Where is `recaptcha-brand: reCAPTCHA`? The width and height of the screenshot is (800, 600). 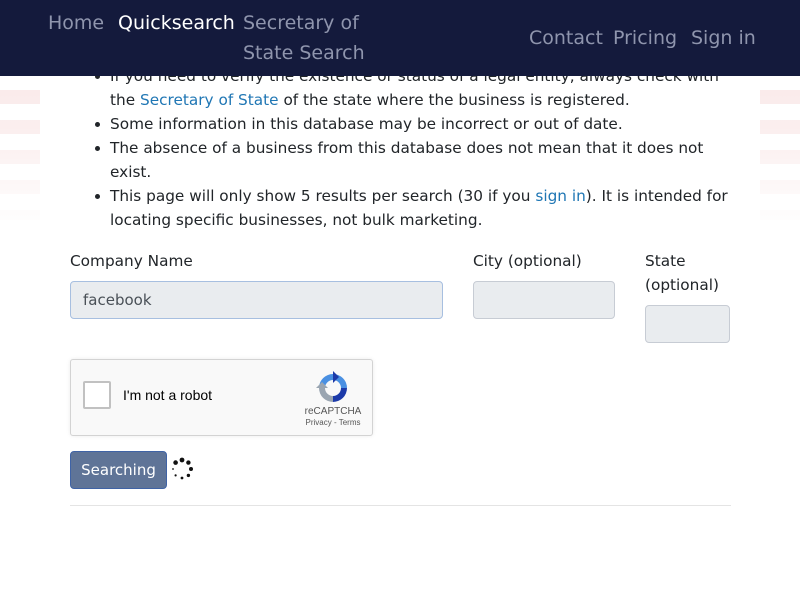
recaptcha-brand: reCAPTCHA is located at coordinates (333, 411).